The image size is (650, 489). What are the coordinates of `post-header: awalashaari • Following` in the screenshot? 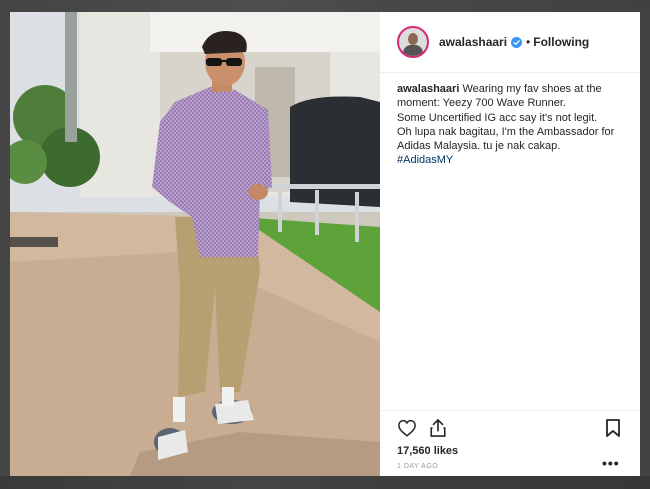 It's located at (510, 42).